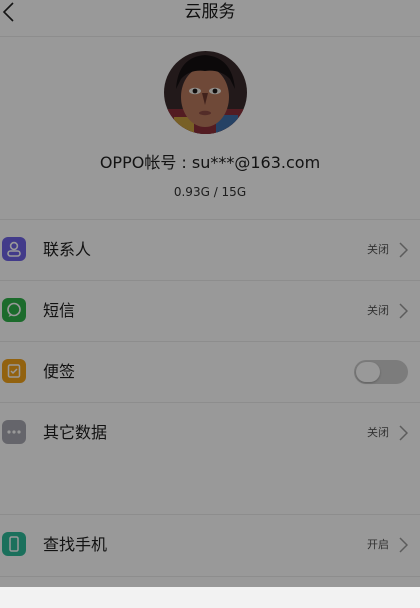 The image size is (420, 608). I want to click on sync-item-other-data: 其它数据 关闭, so click(210, 433).